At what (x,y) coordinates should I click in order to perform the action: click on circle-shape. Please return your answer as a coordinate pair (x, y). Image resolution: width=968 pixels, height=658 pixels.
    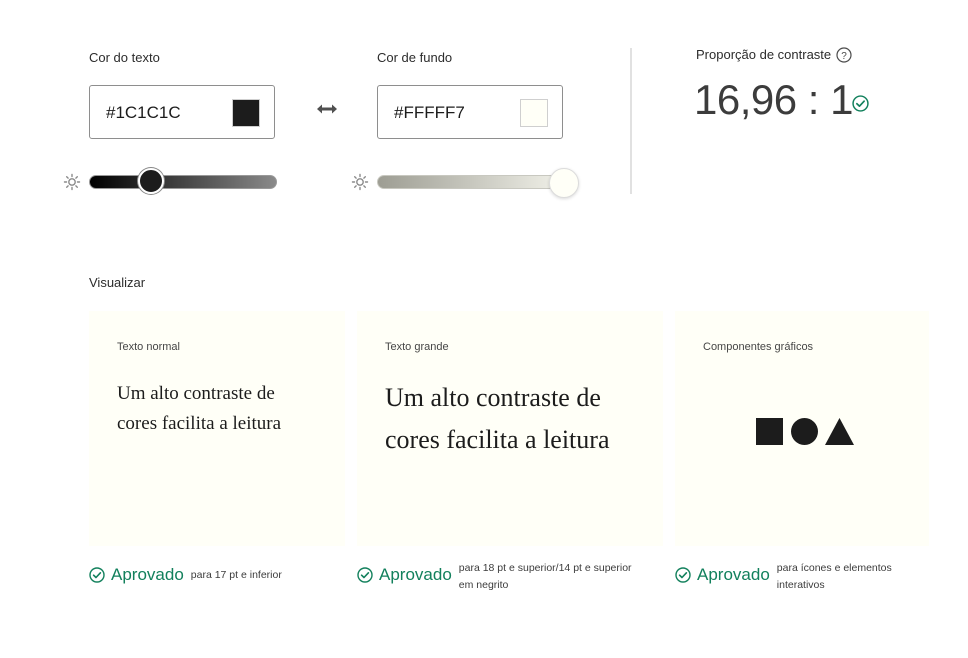
    Looking at the image, I should click on (804, 431).